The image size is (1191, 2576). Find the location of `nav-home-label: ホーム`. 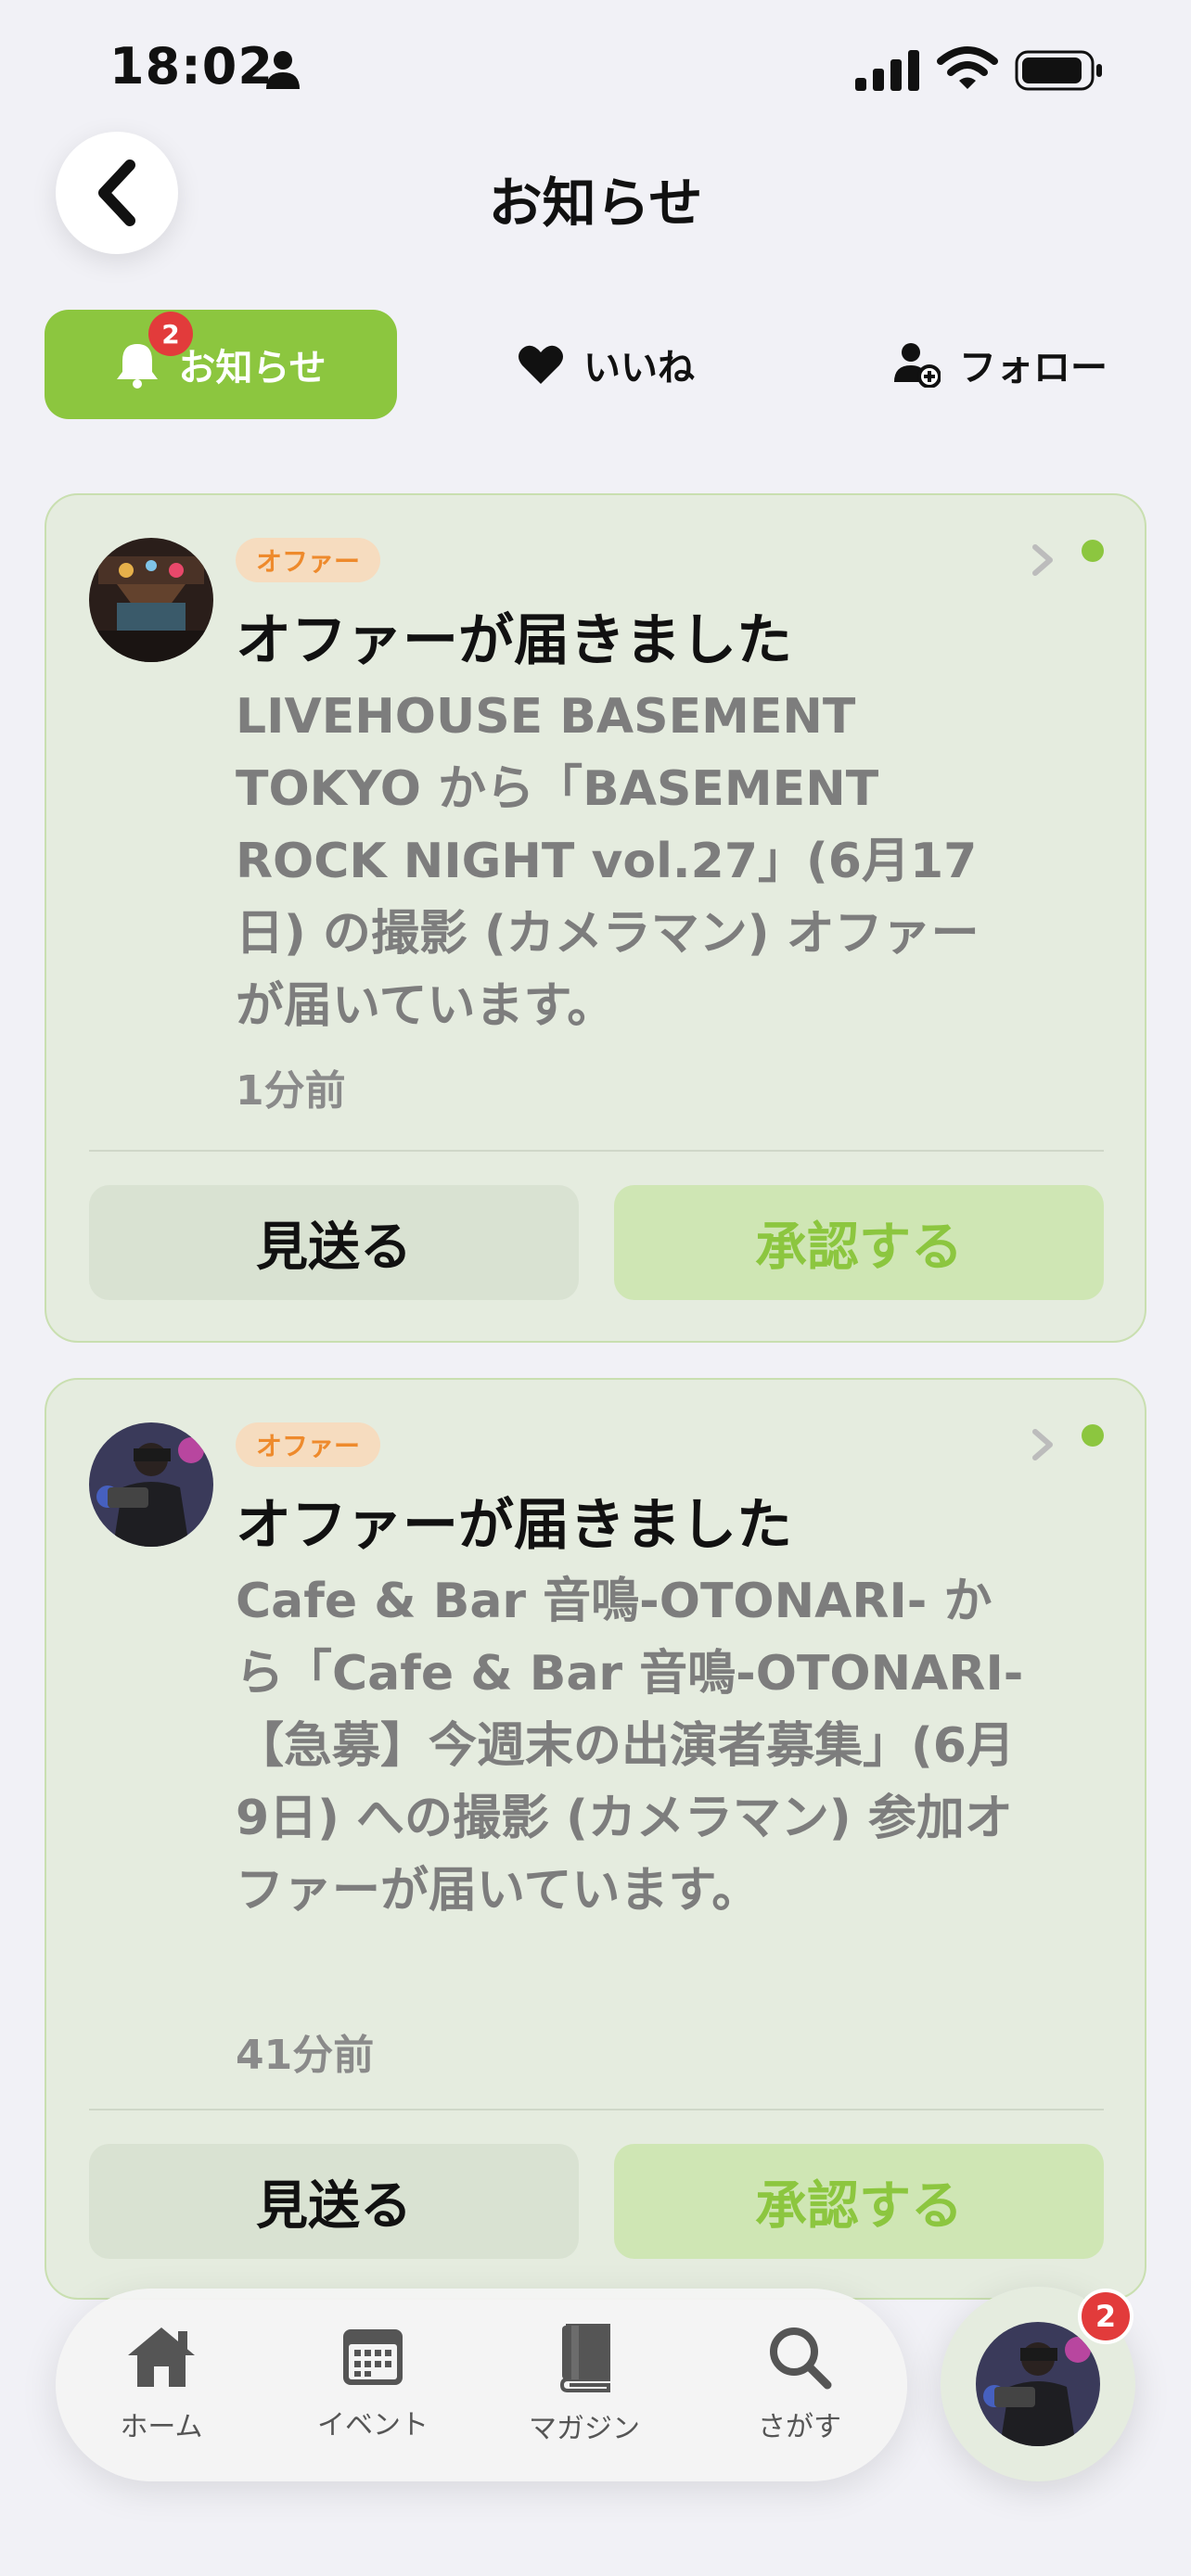

nav-home-label: ホーム is located at coordinates (161, 2427).